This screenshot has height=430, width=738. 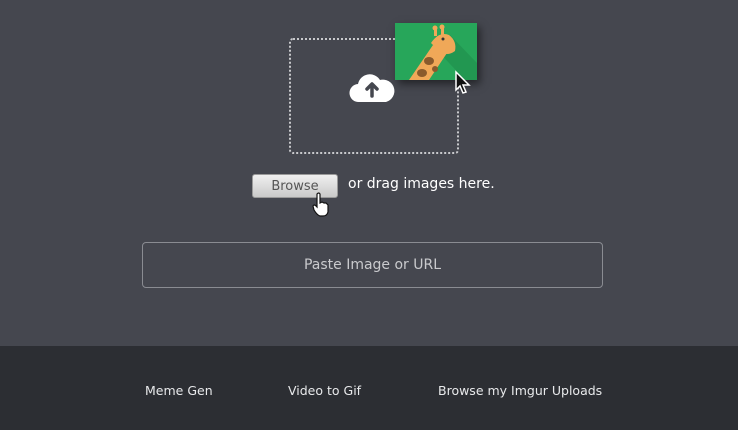 What do you see at coordinates (324, 390) in the screenshot?
I see `footer-link-video-to-gif: Video to Gif` at bounding box center [324, 390].